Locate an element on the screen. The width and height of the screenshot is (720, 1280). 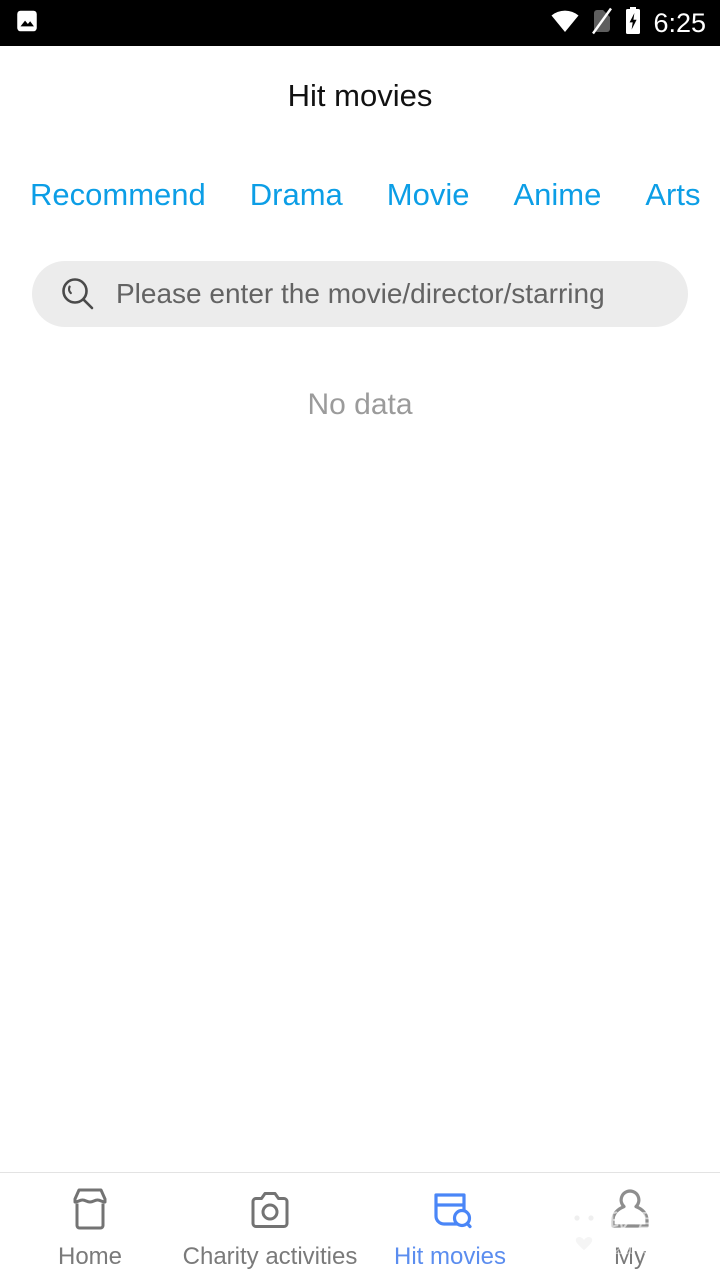
nav-item-home: Home is located at coordinates (90, 1227).